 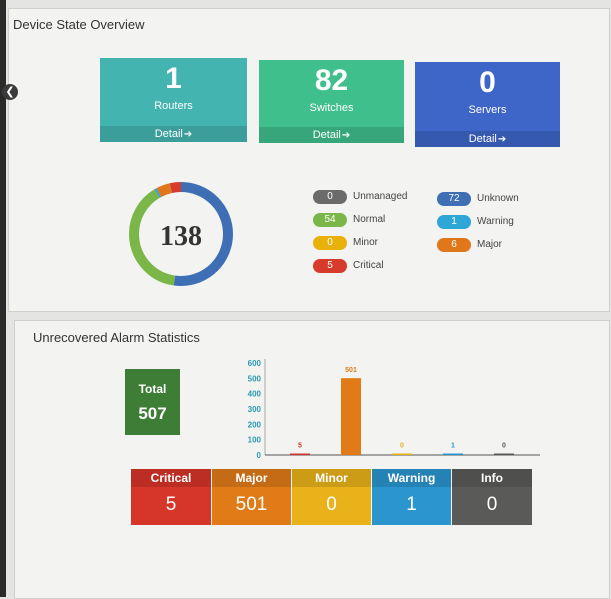 What do you see at coordinates (330, 220) in the screenshot?
I see `legend-count: 54` at bounding box center [330, 220].